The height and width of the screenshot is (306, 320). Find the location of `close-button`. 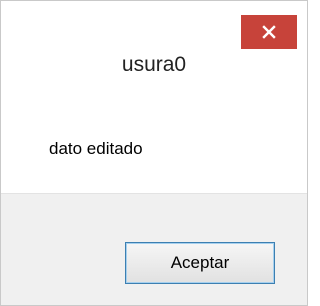

close-button is located at coordinates (269, 32).